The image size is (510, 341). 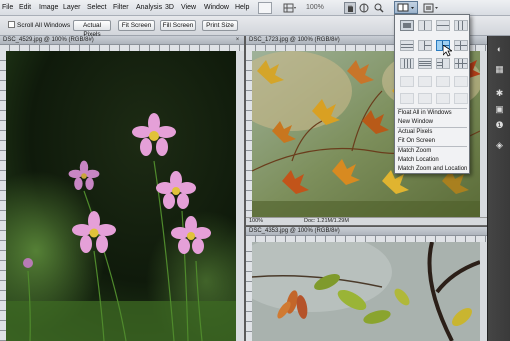 What do you see at coordinates (315, 7) in the screenshot?
I see `zoom-level: 100%` at bounding box center [315, 7].